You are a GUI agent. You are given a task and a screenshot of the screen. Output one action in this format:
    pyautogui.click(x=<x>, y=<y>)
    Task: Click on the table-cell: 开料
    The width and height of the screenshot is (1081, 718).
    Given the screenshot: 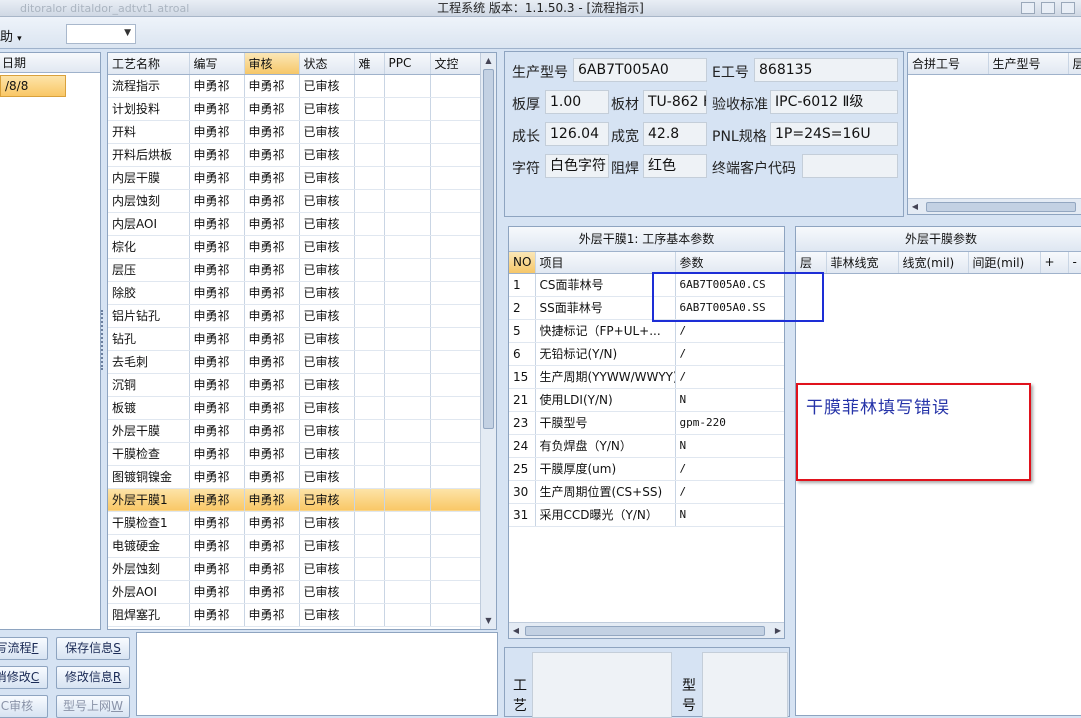 What is the action you would take?
    pyautogui.click(x=149, y=132)
    